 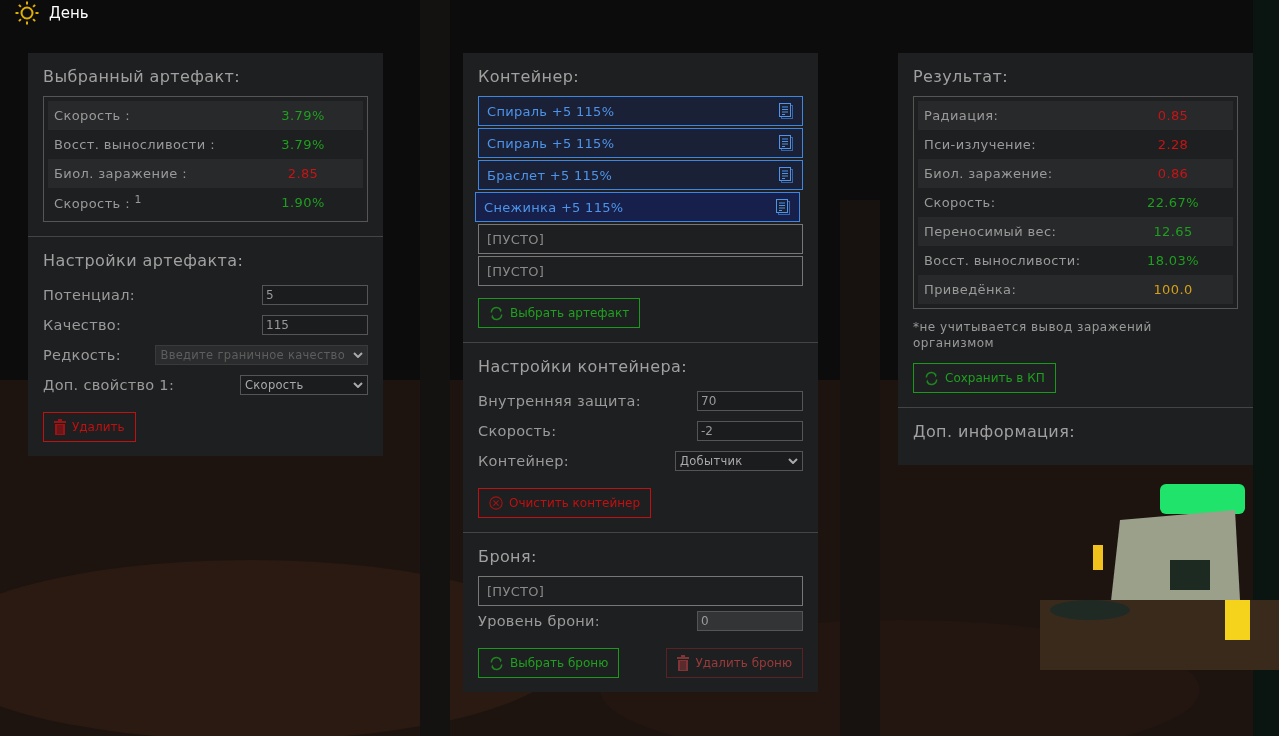 What do you see at coordinates (27, 13) in the screenshot?
I see `sun-icon` at bounding box center [27, 13].